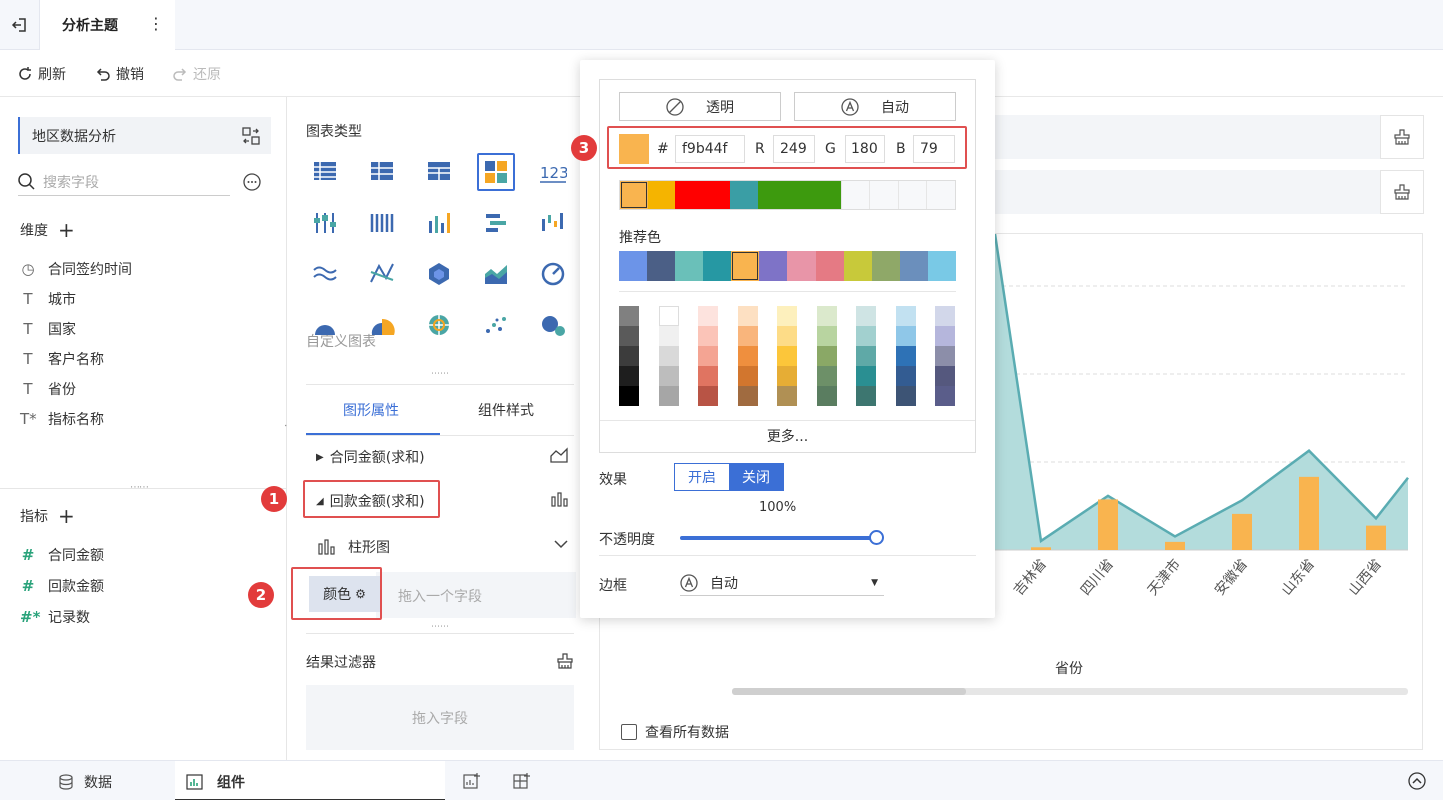 The image size is (1443, 800). I want to click on opacity-slider, so click(782, 537).